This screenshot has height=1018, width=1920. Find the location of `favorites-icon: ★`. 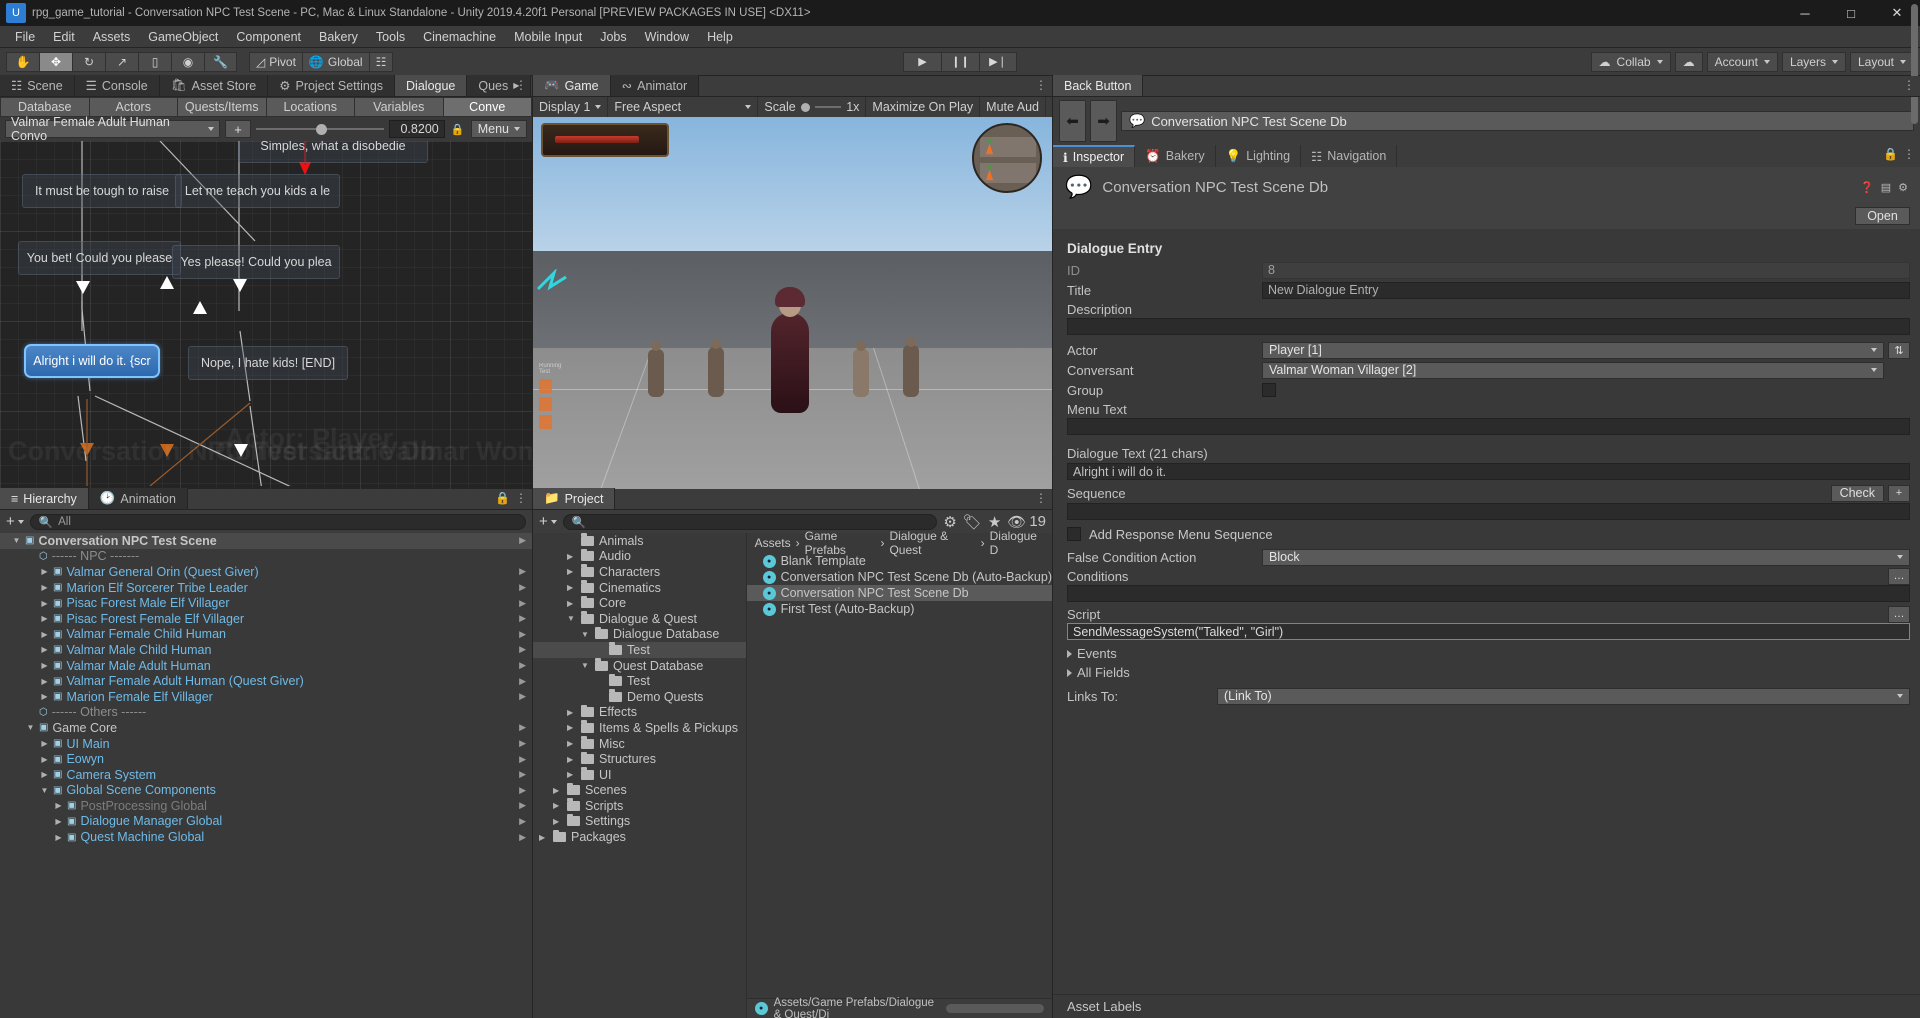

favorites-icon: ★ is located at coordinates (994, 522).